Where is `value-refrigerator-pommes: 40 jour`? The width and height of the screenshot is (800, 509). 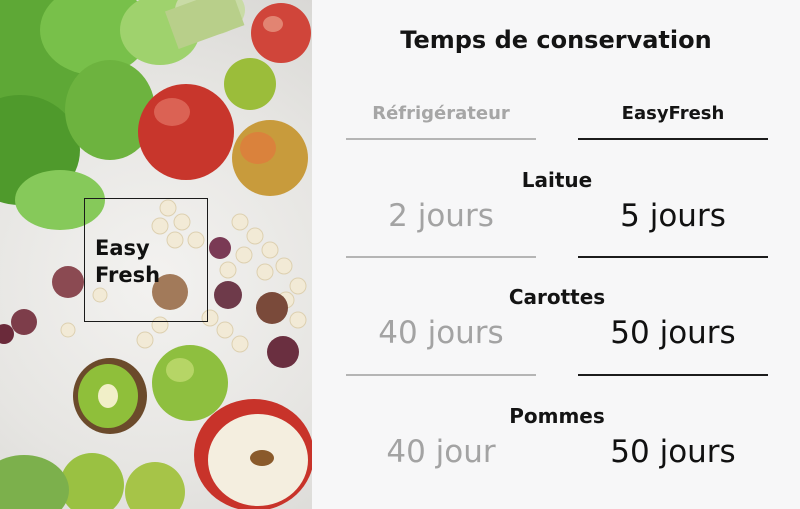 value-refrigerator-pommes: 40 jour is located at coordinates (441, 452).